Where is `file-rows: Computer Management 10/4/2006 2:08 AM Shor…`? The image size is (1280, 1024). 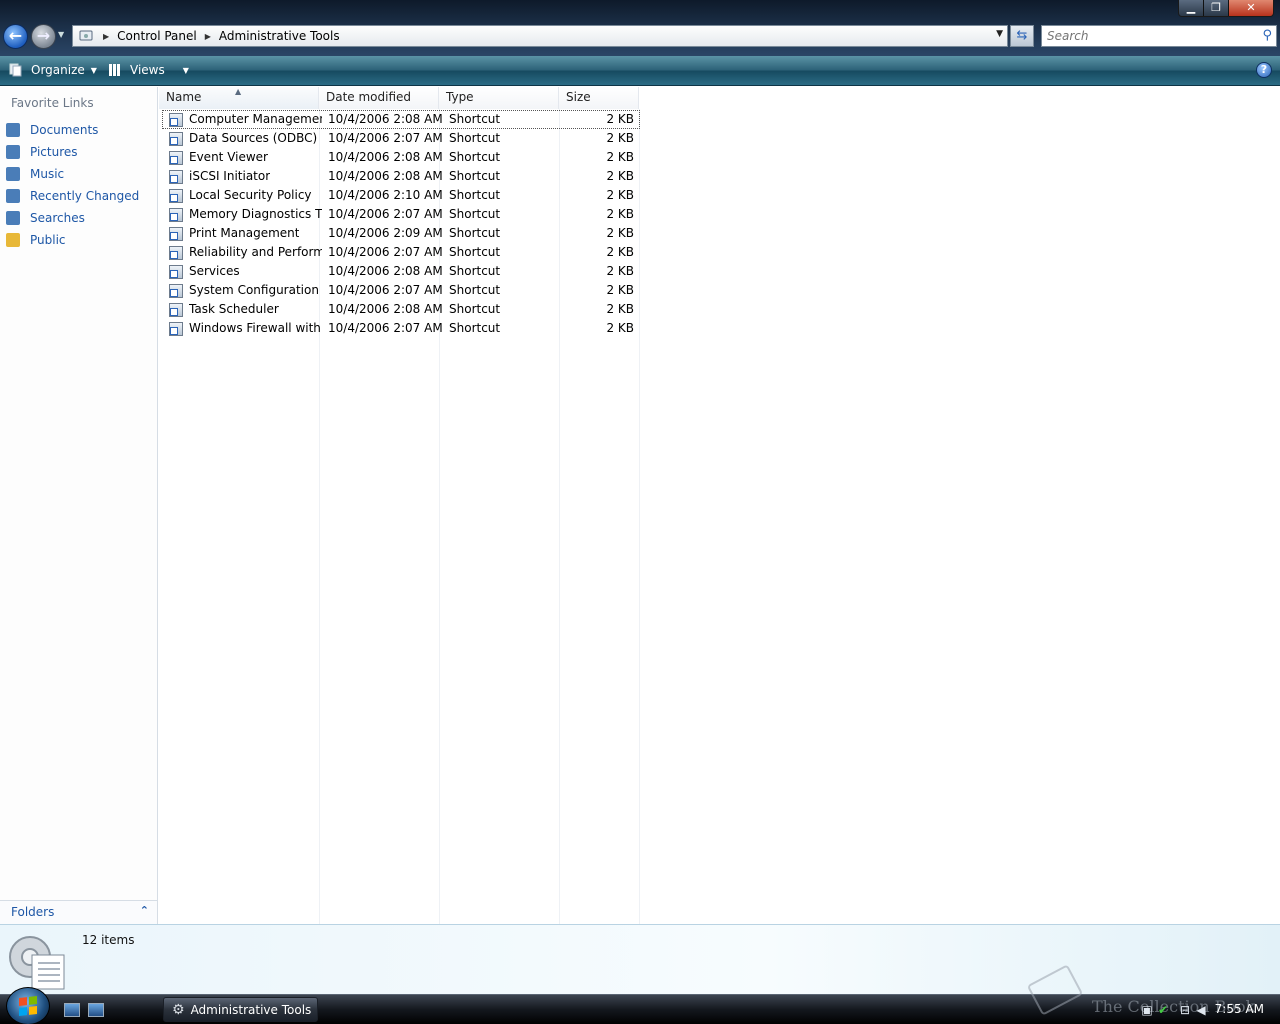 file-rows: Computer Management 10/4/2006 2:08 AM Shor… is located at coordinates (399, 224).